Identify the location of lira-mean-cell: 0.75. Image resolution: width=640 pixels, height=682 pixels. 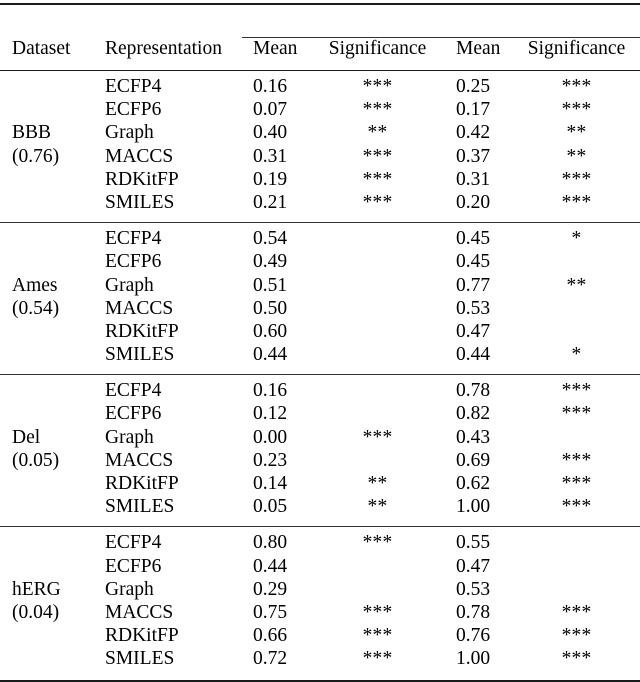
(270, 612).